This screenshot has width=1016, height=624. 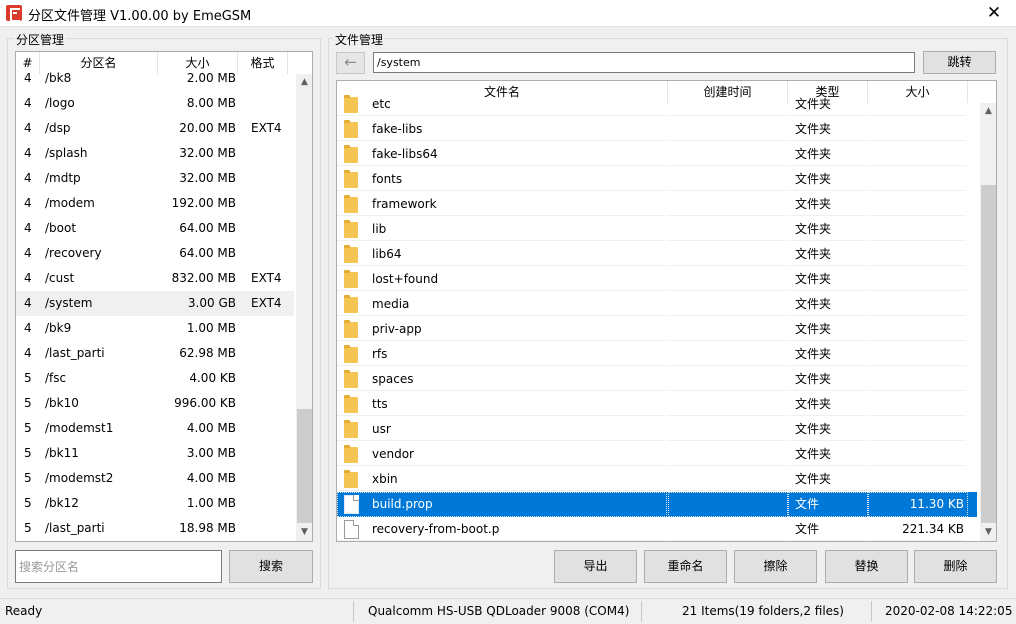 I want to click on list-item: recovery-from-boot.p 文件 221.34 KB, so click(x=657, y=529).